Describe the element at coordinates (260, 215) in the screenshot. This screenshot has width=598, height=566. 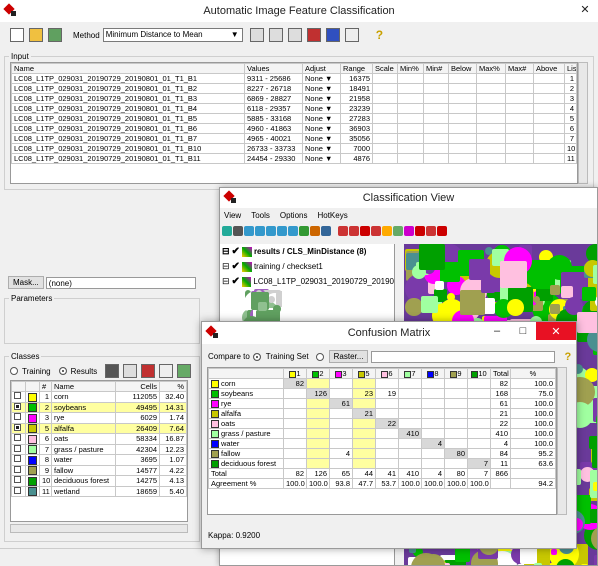
I see `menu-item-tools: Tools` at that location.